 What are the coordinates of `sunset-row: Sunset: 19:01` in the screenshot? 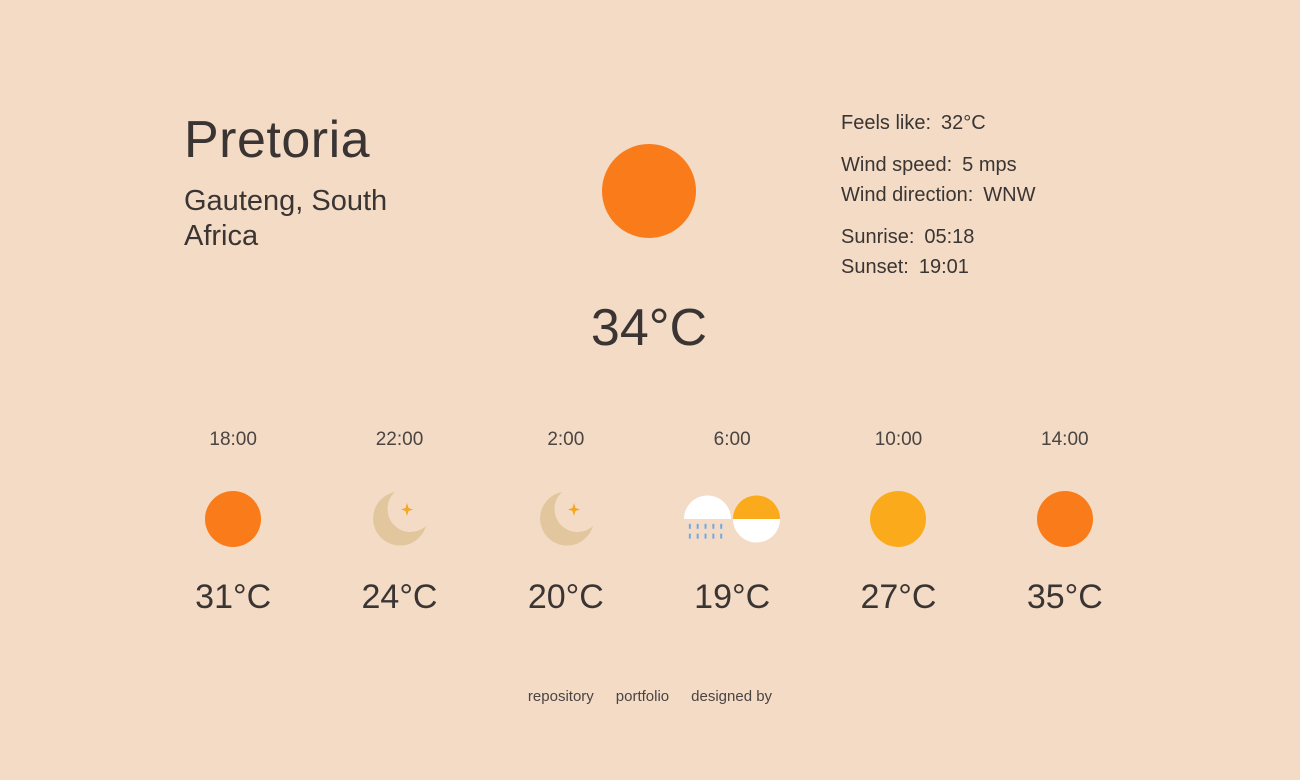 It's located at (991, 267).